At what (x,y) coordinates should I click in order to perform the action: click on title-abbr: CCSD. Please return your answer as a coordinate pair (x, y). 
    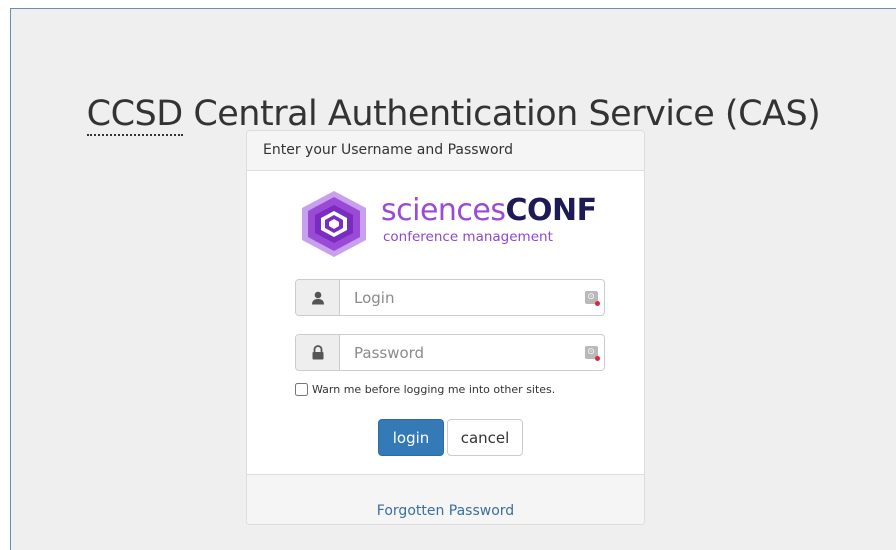
    Looking at the image, I should click on (134, 115).